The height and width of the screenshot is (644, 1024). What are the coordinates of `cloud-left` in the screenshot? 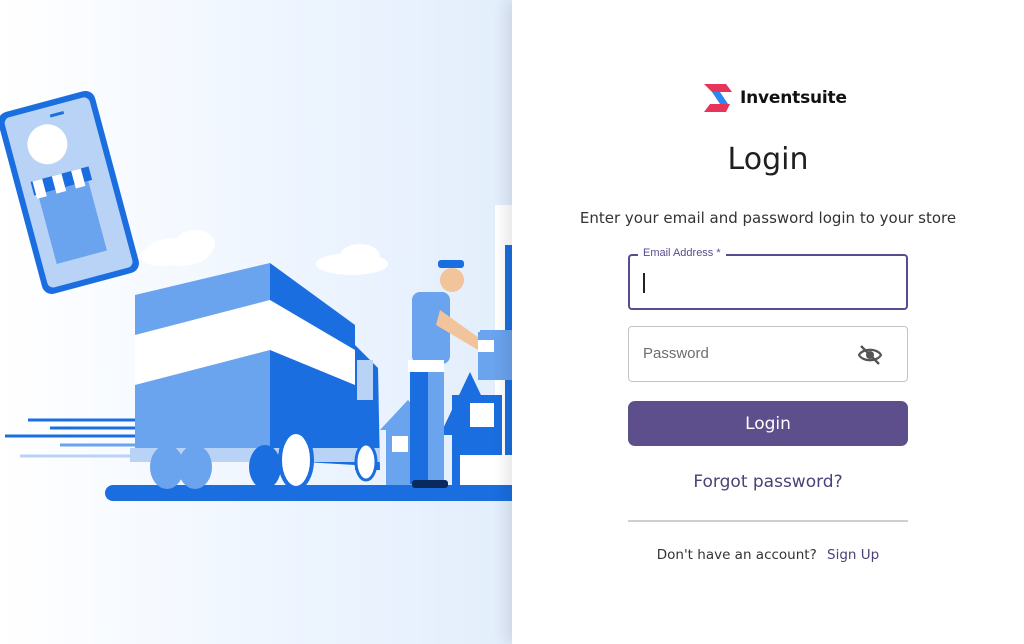 It's located at (177, 248).